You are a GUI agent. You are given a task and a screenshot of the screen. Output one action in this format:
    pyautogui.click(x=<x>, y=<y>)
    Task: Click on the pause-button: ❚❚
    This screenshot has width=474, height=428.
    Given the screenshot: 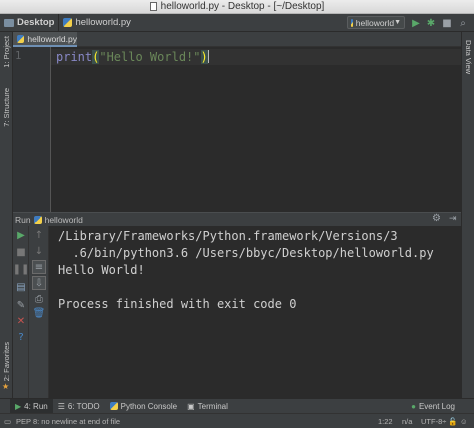 What is the action you would take?
    pyautogui.click(x=21, y=269)
    